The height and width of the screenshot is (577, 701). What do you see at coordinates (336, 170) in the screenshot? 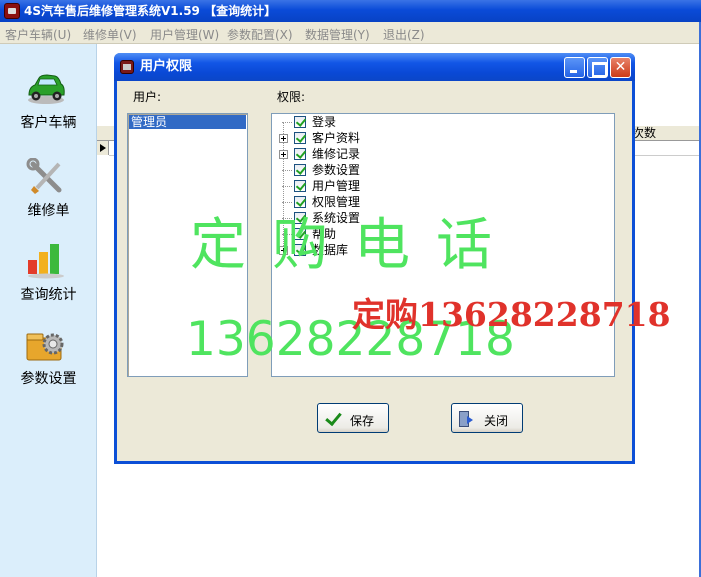
I see `tree-node-label: 参数设置` at bounding box center [336, 170].